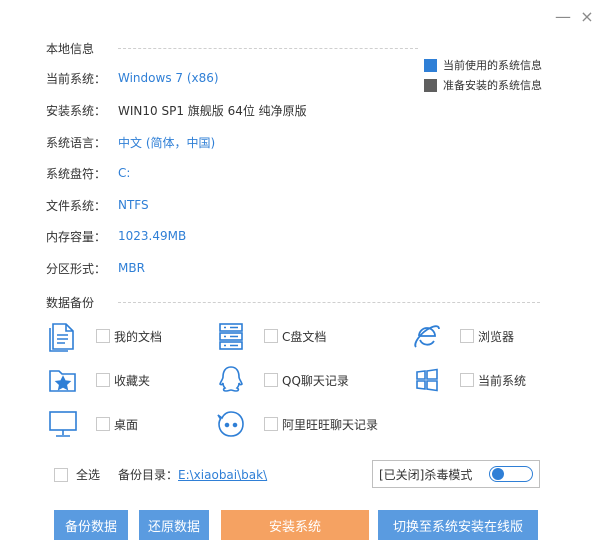  Describe the element at coordinates (231, 424) in the screenshot. I see `wangwang-icon` at that location.